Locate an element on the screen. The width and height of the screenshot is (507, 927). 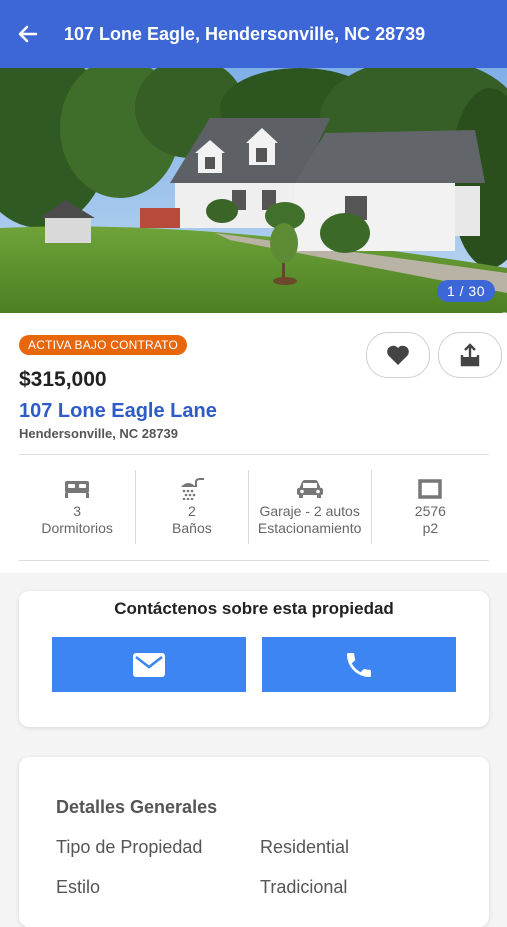
detail-value: Residential is located at coordinates (305, 847).